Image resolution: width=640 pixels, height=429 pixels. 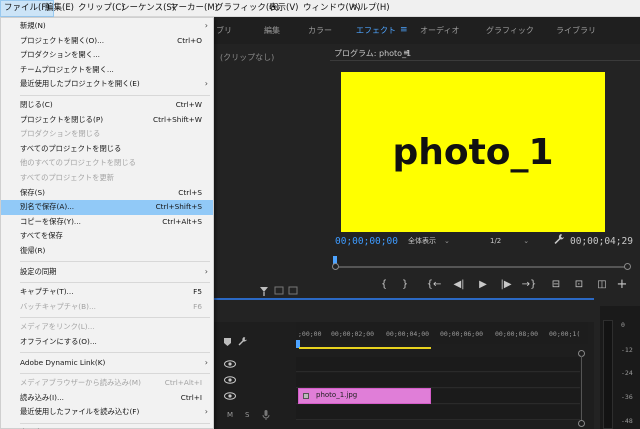 What do you see at coordinates (447, 241) in the screenshot?
I see `chevron-down-icon: ⌄` at bounding box center [447, 241].